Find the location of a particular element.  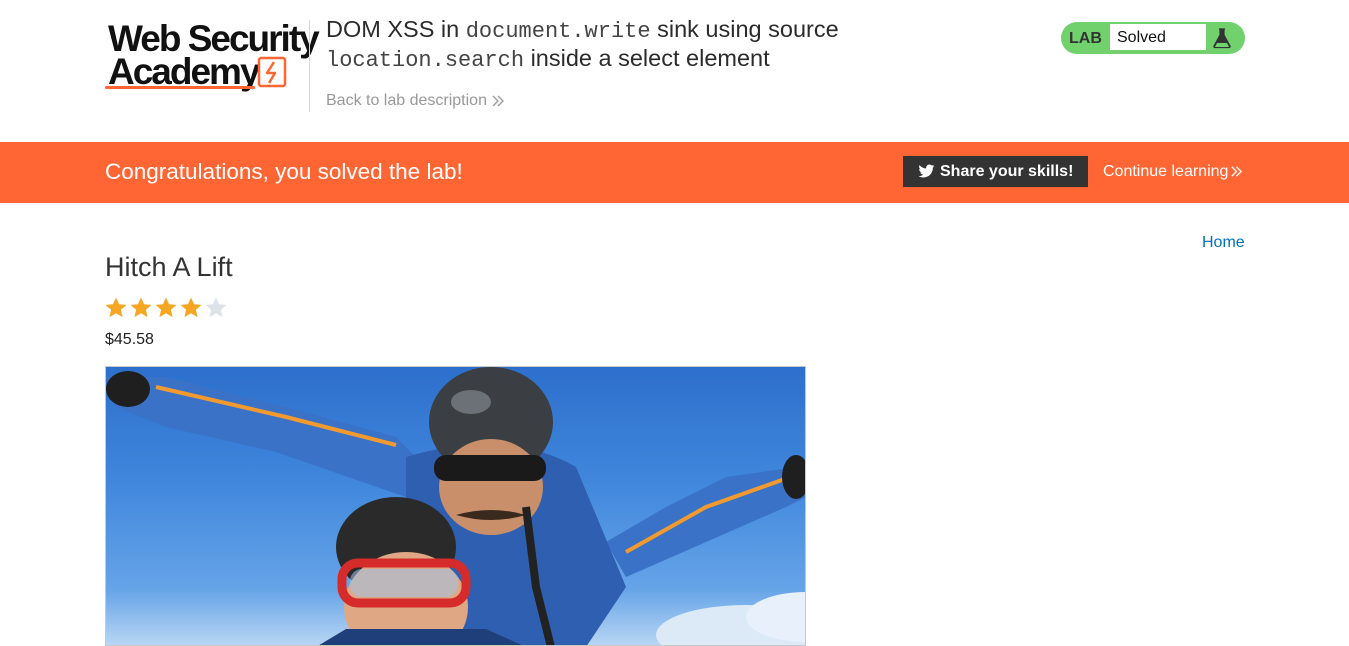

back-to-lab-description-link: Back to lab description is located at coordinates (415, 101).